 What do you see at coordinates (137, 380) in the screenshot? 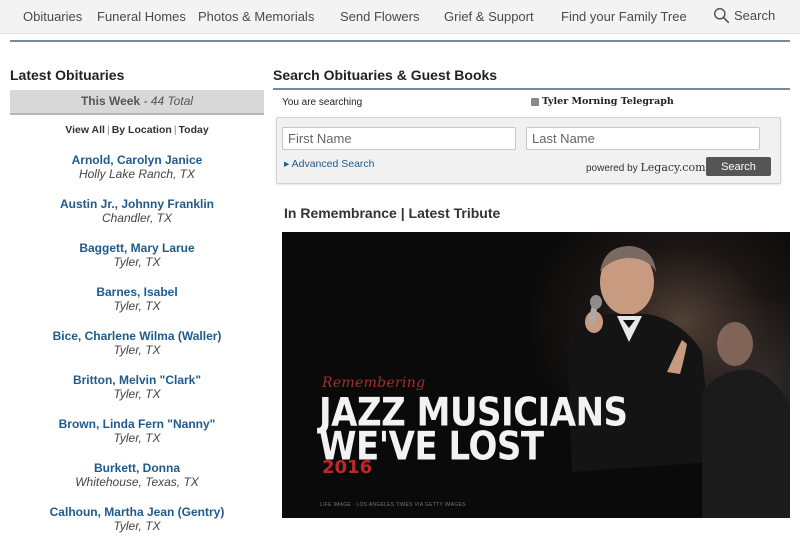
I see `obituary-name-link: Britton, Melvin "Clark"` at bounding box center [137, 380].